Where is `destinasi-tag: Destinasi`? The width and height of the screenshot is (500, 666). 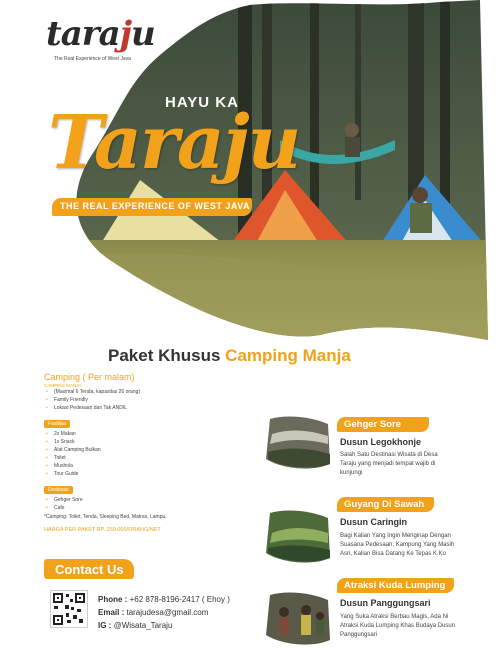
destinasi-tag: Destinasi is located at coordinates (58, 490).